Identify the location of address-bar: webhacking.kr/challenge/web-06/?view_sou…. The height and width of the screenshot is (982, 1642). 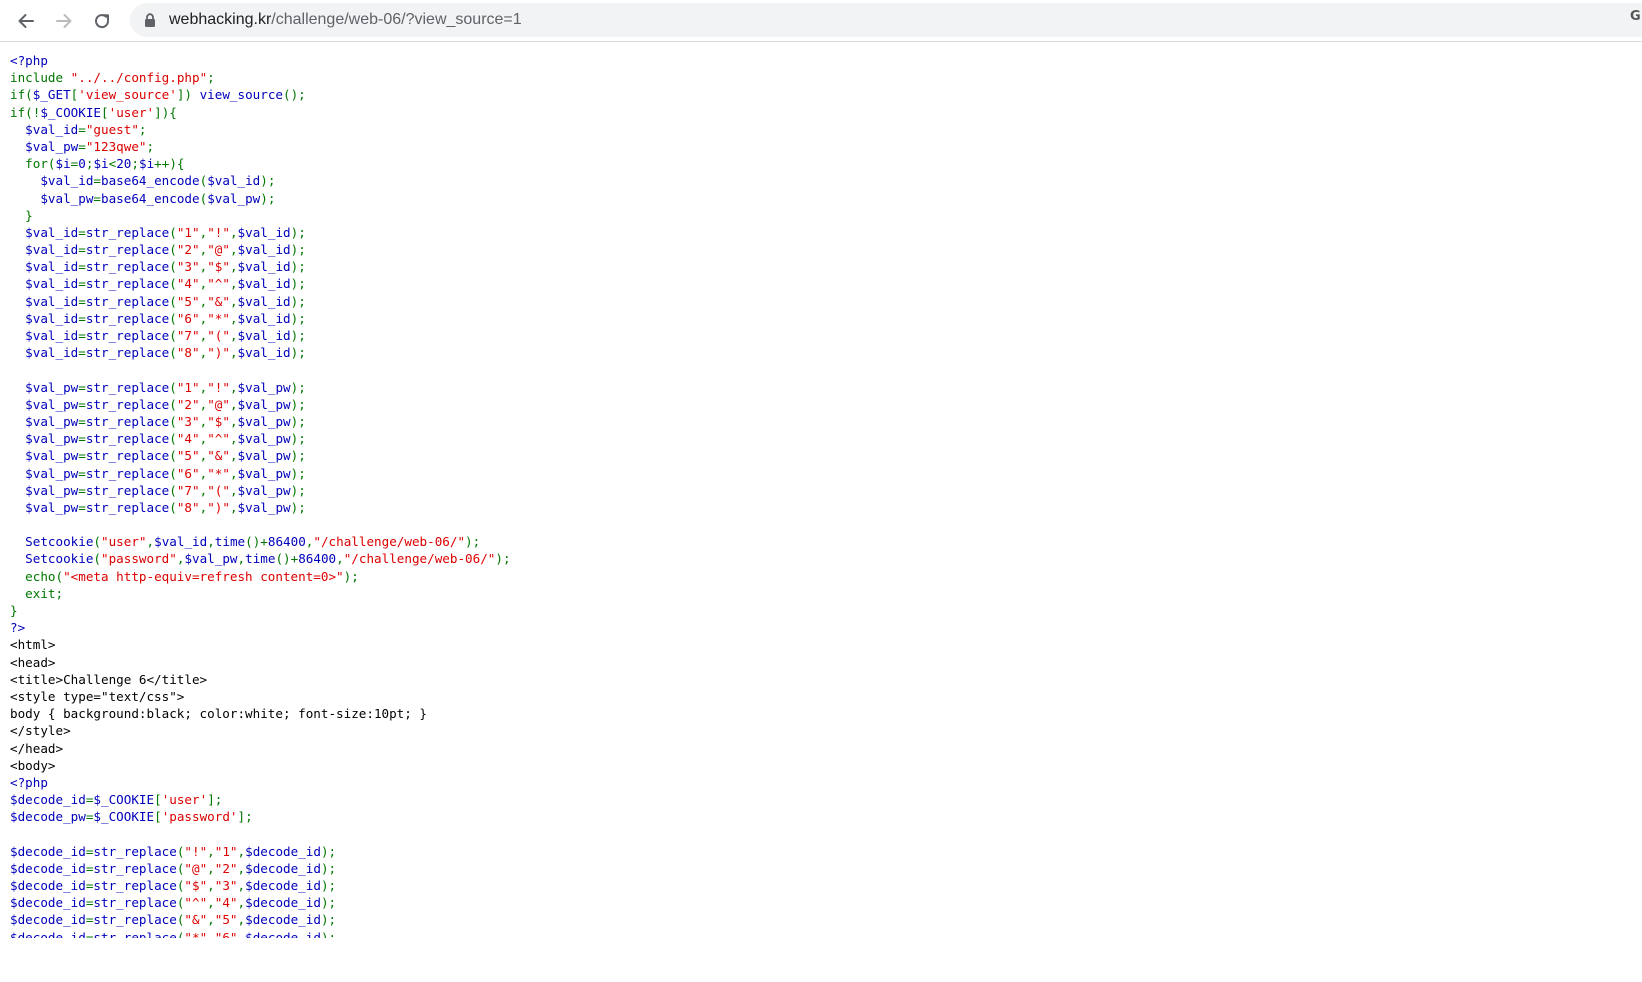
(886, 20).